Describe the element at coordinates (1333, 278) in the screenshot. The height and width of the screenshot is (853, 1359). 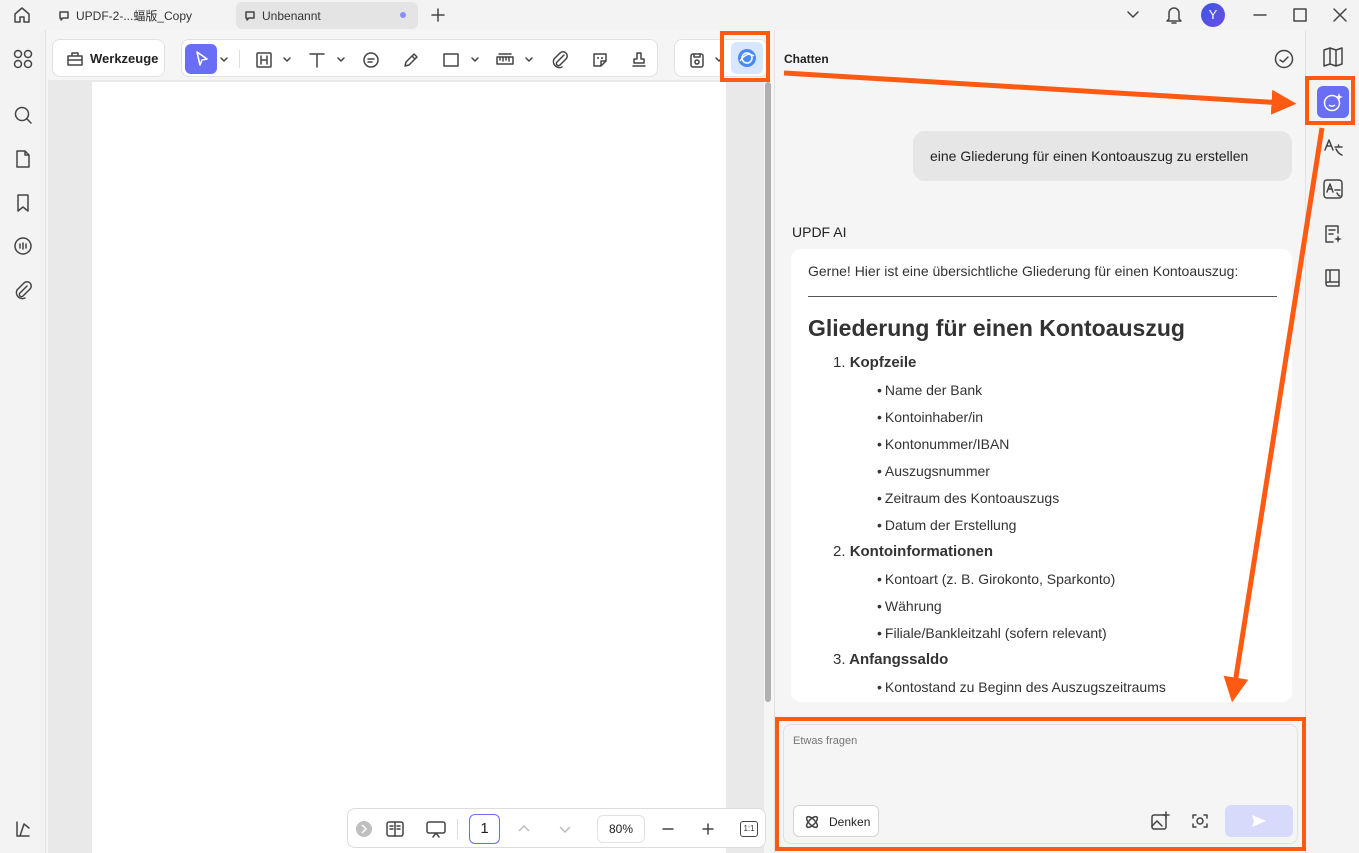
I see `book-icon` at that location.